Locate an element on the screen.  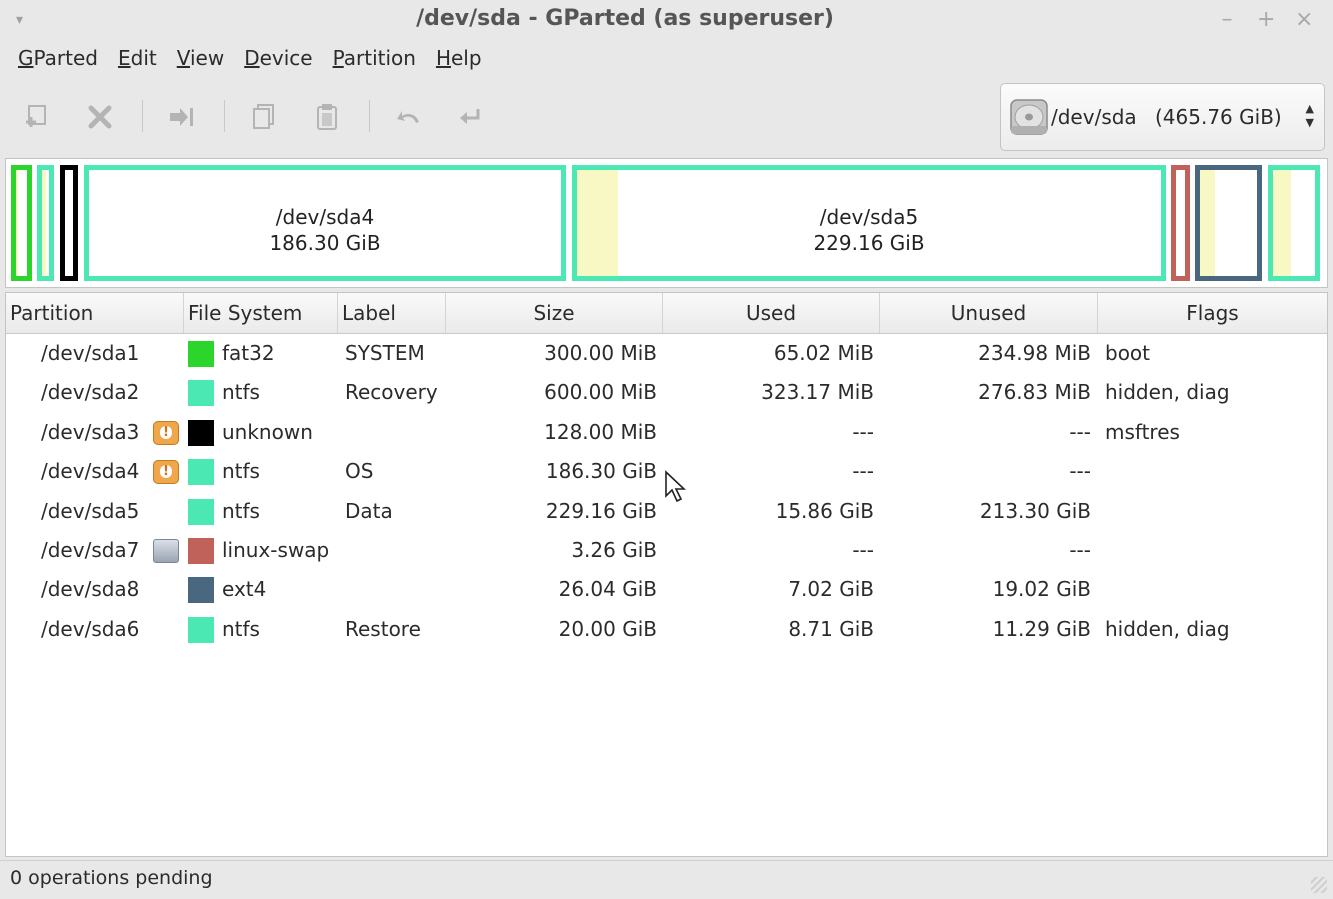
cell-partition: /dev/sda7 is located at coordinates (90, 550).